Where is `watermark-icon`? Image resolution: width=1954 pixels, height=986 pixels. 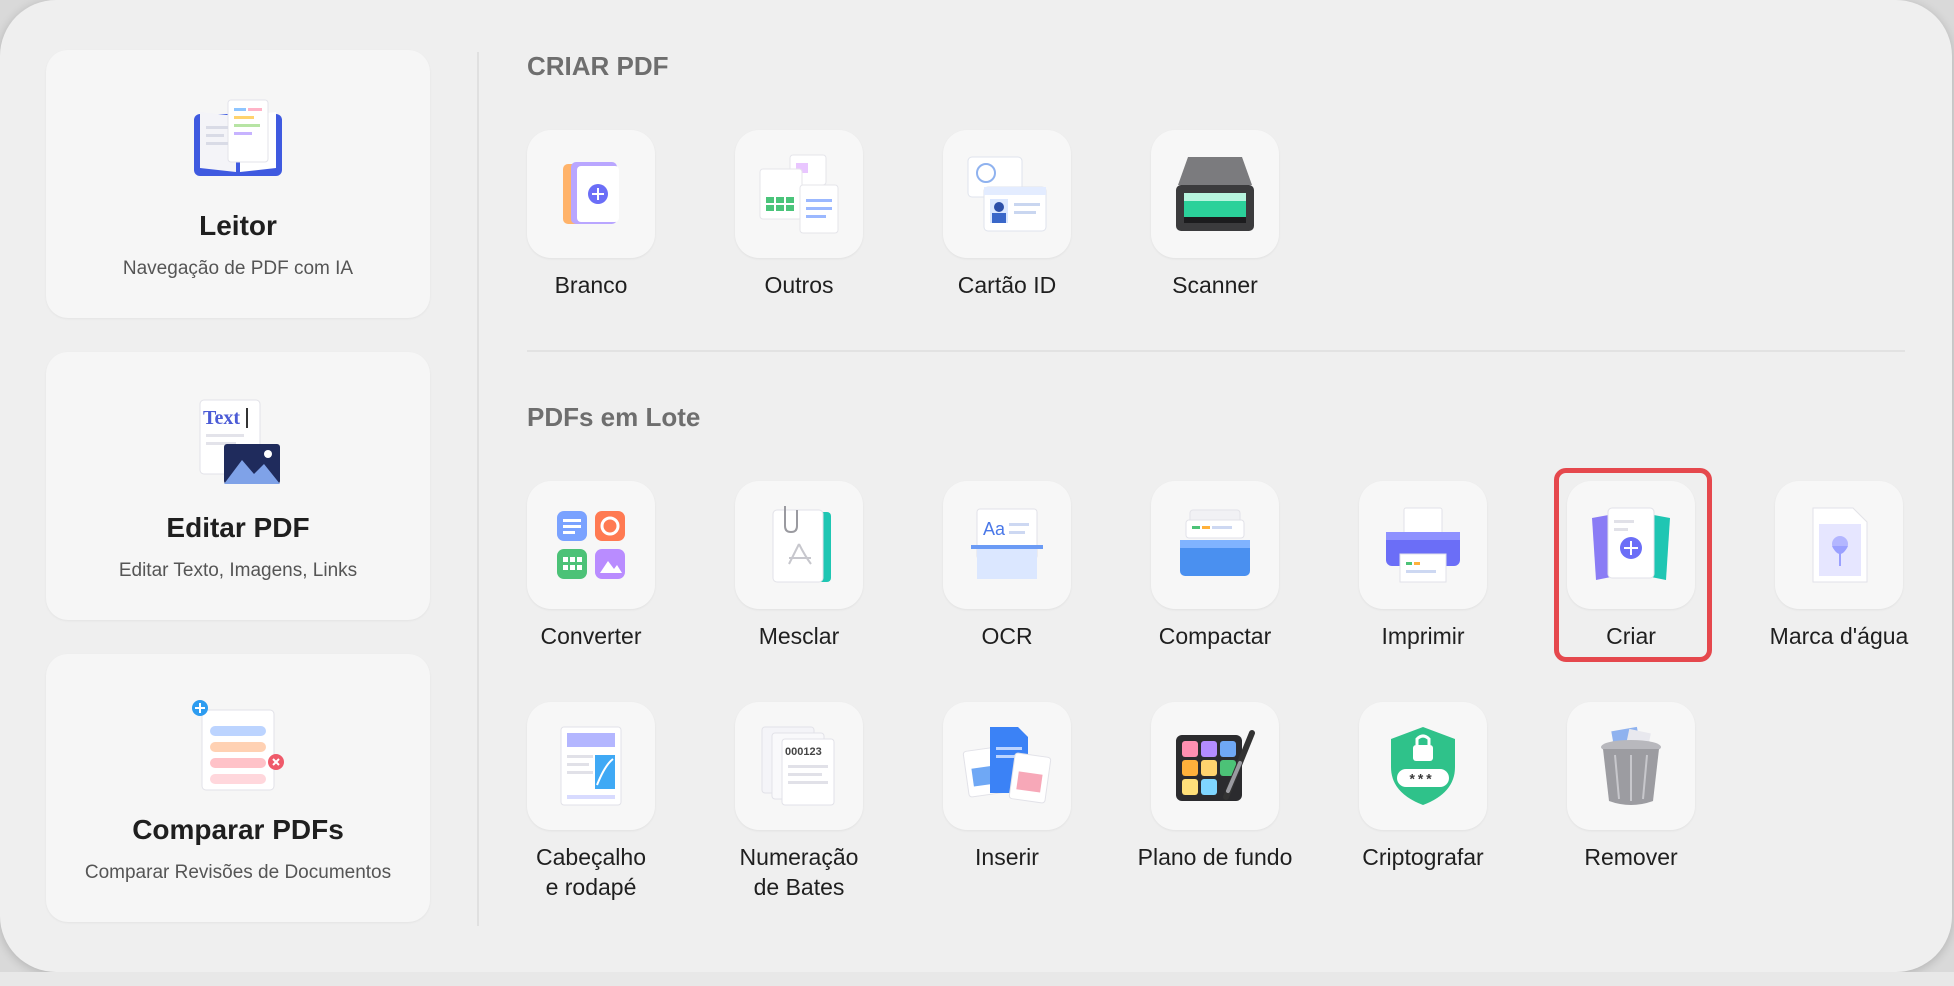
watermark-icon is located at coordinates (1840, 545).